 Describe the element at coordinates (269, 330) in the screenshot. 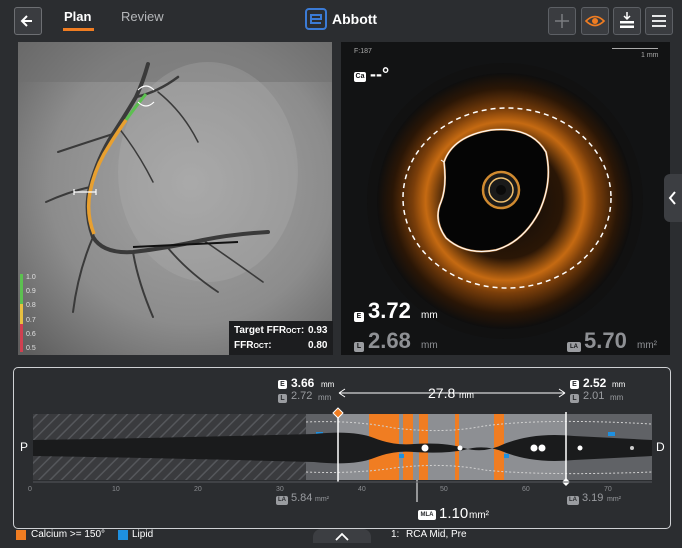

I see `target-ffr-label: Target FFROCT:` at that location.